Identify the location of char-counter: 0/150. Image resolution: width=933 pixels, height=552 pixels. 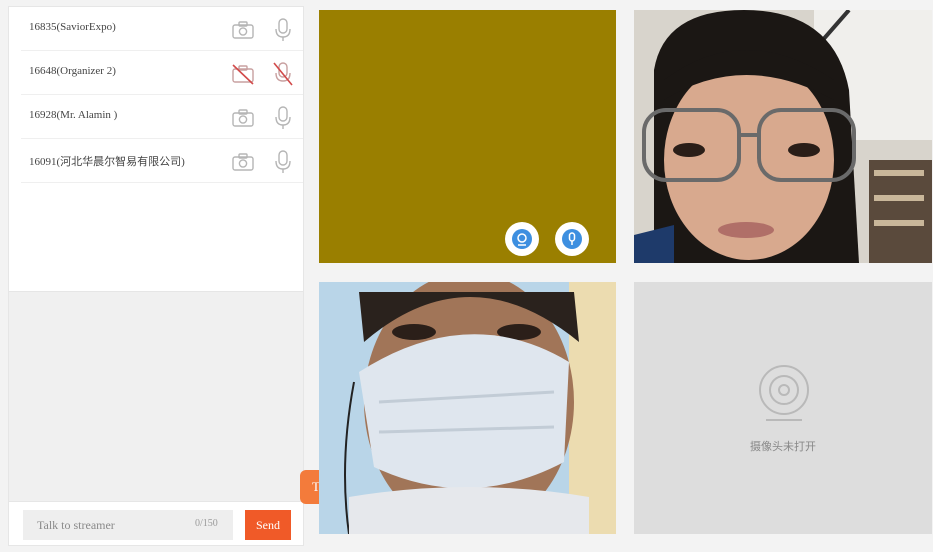
(206, 523).